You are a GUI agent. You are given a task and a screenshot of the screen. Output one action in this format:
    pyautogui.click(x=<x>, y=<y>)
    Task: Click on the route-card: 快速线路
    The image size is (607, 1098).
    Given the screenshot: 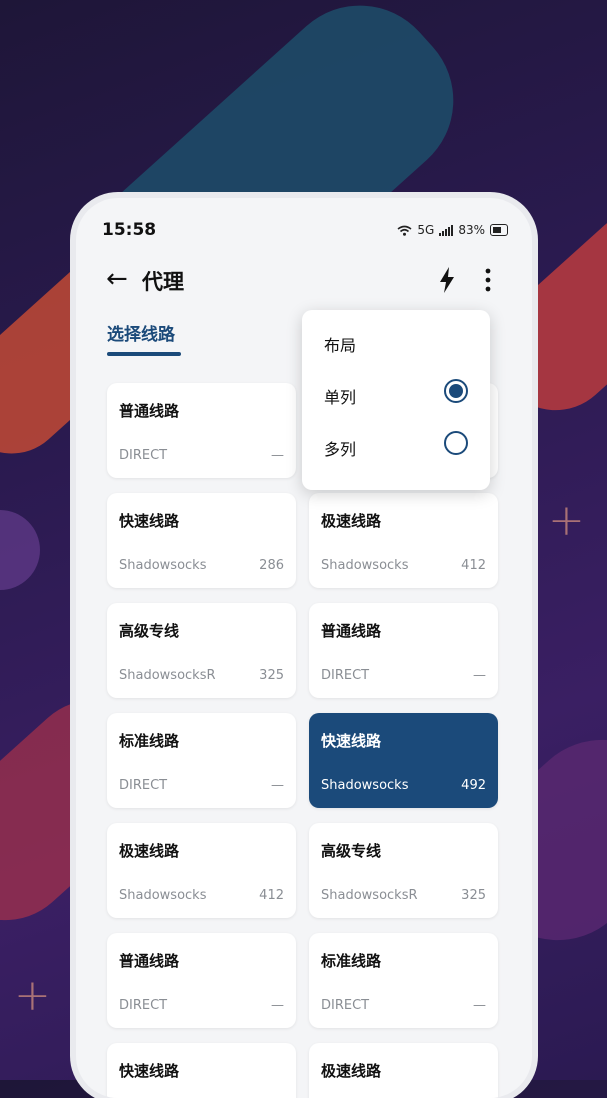 What is the action you would take?
    pyautogui.click(x=201, y=1070)
    